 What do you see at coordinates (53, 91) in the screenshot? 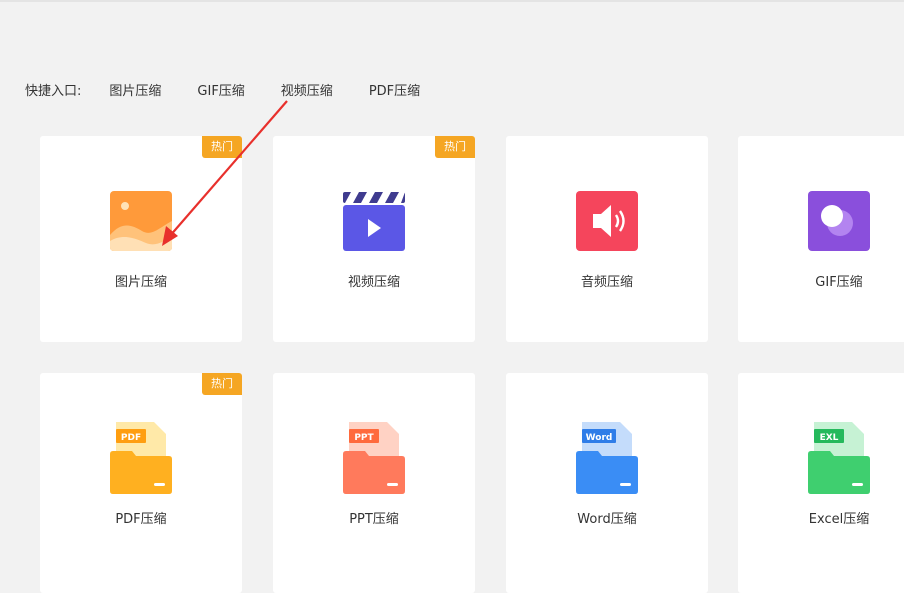
I see `quick-entry-label: 快捷入口:` at bounding box center [53, 91].